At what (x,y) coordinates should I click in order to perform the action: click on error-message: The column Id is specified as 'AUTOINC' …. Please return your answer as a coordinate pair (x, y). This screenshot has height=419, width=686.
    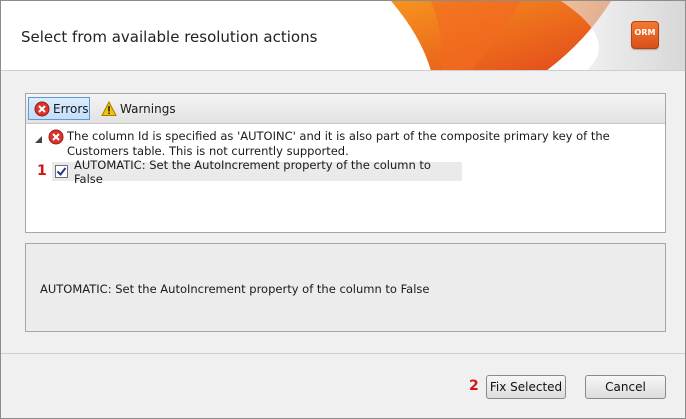
    Looking at the image, I should click on (338, 143).